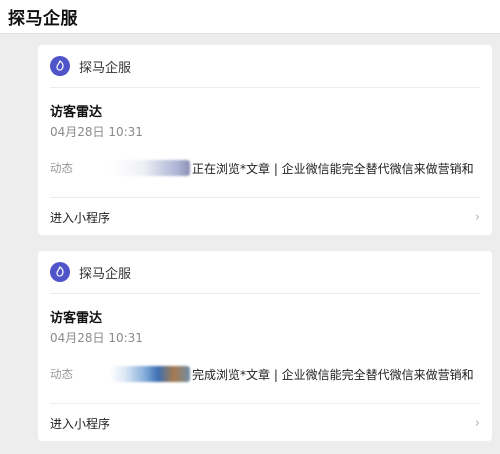 This screenshot has width=500, height=454. What do you see at coordinates (43, 19) in the screenshot?
I see `page-title: 探马企服` at bounding box center [43, 19].